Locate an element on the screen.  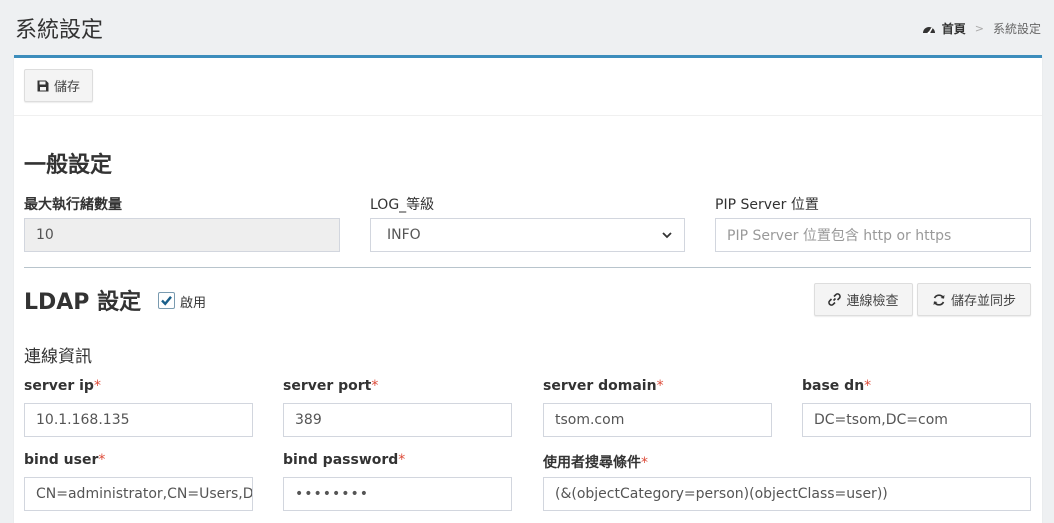
max-threads-input: 10 is located at coordinates (182, 235).